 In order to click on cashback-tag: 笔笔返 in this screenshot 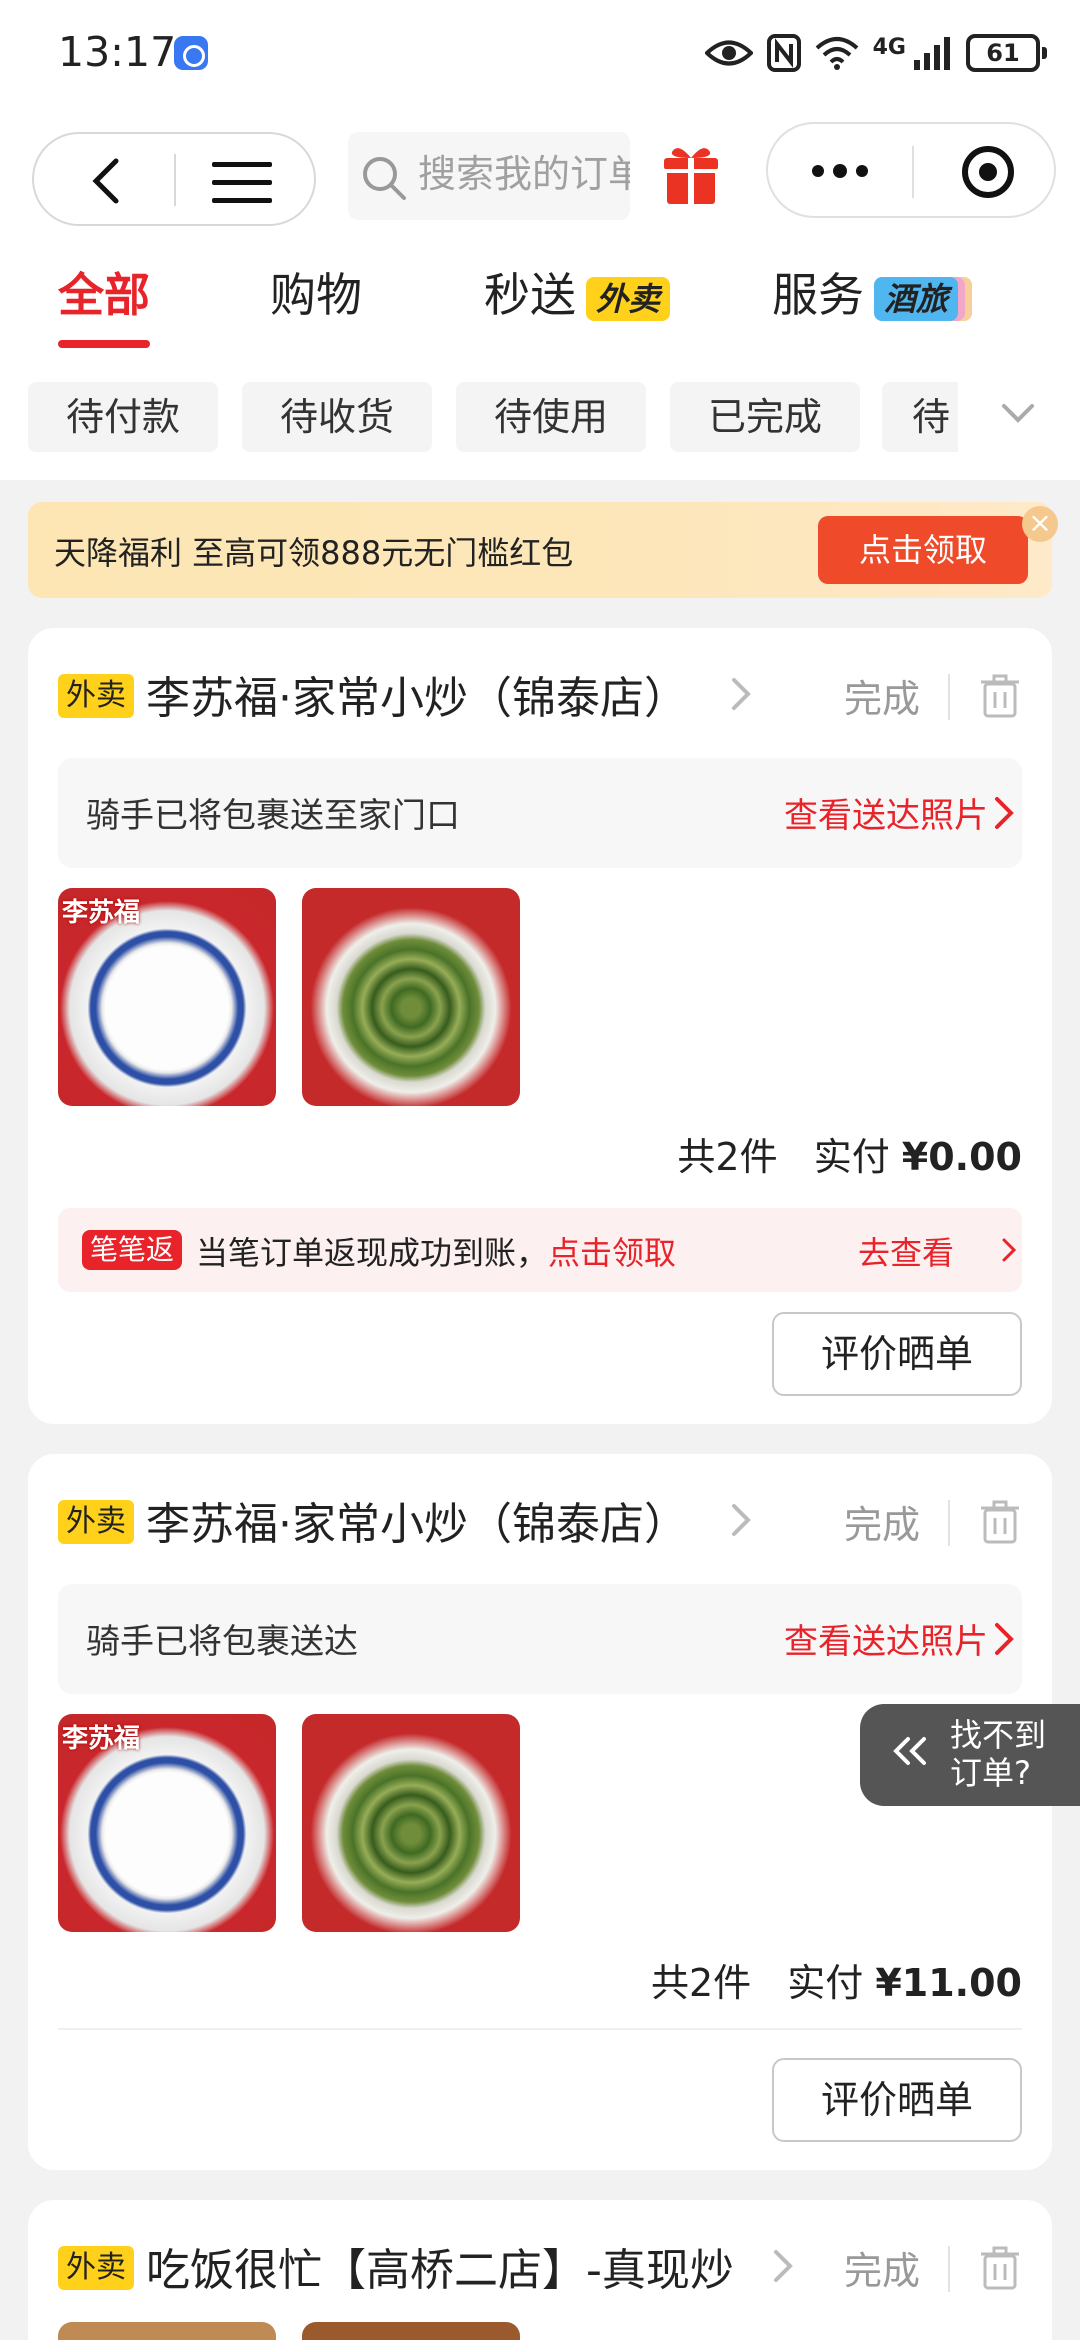, I will do `click(132, 1250)`.